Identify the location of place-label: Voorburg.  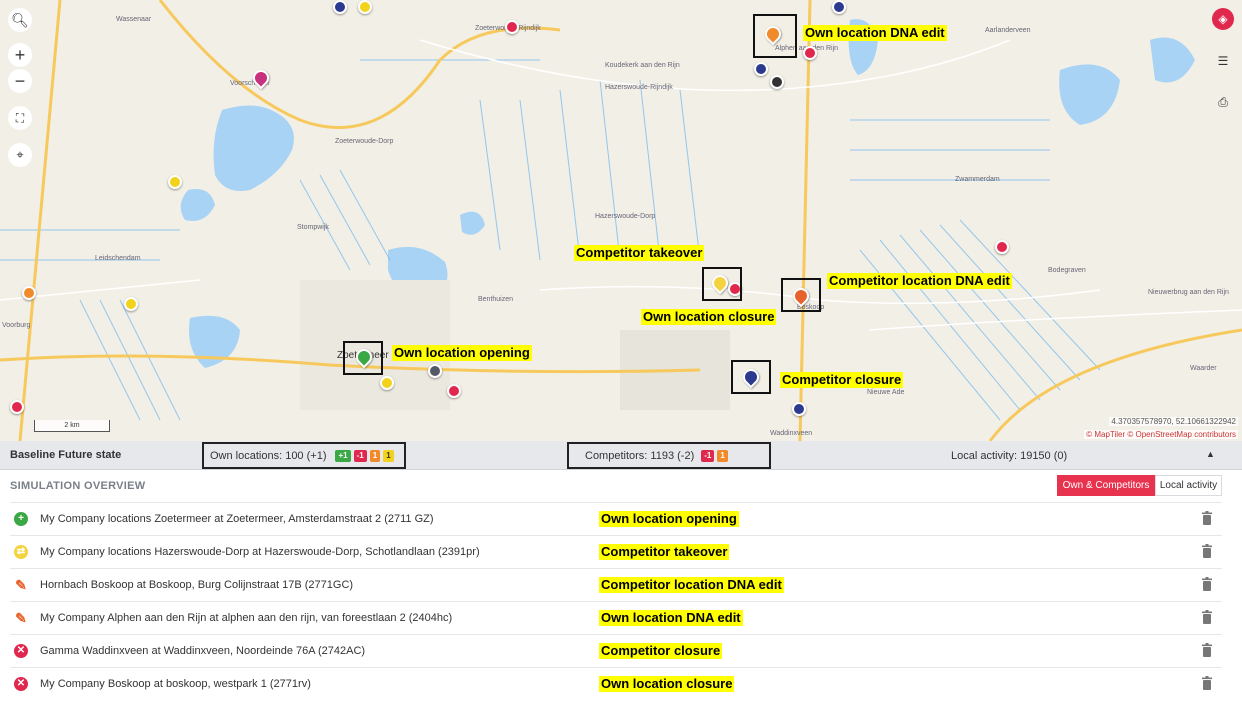
(16, 325).